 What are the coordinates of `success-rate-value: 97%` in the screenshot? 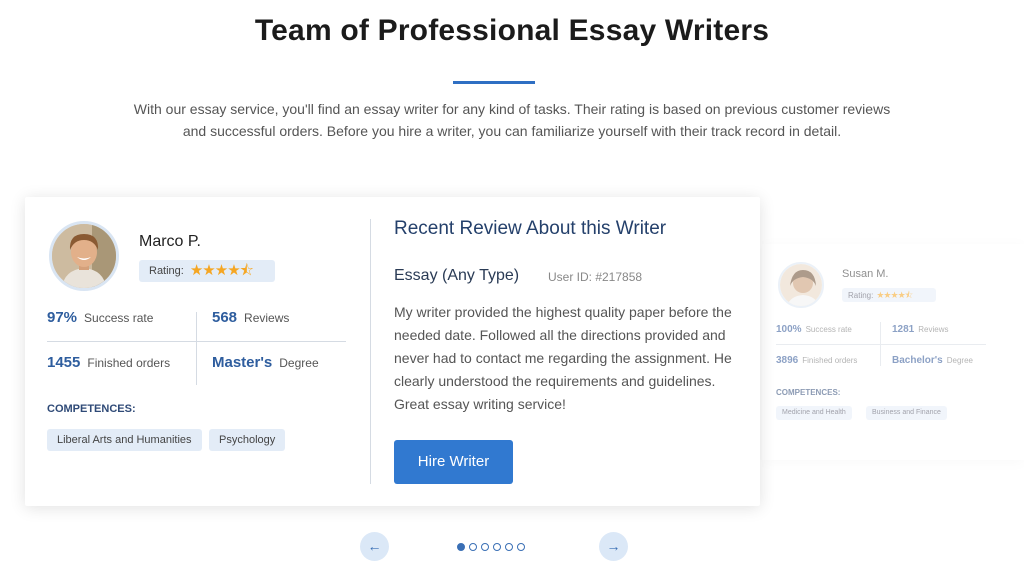 It's located at (62, 317).